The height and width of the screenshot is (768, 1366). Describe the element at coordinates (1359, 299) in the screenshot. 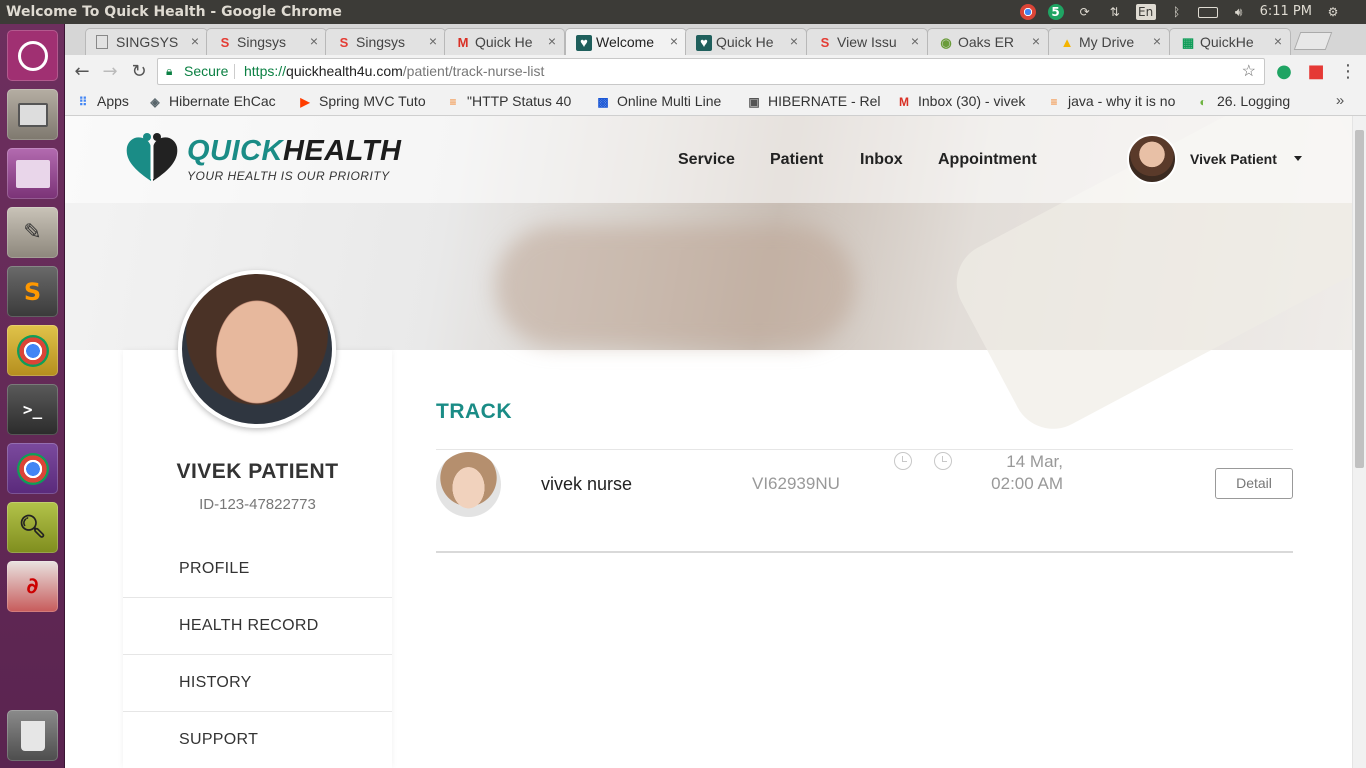

I see `scrollbar-thumb` at that location.